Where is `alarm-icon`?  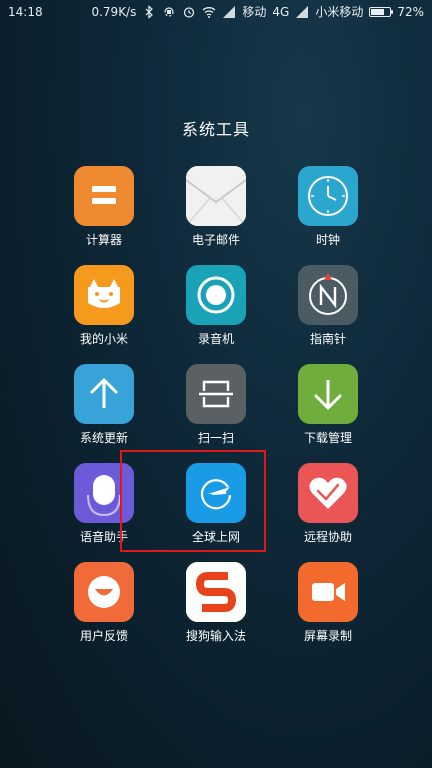
alarm-icon is located at coordinates (189, 12).